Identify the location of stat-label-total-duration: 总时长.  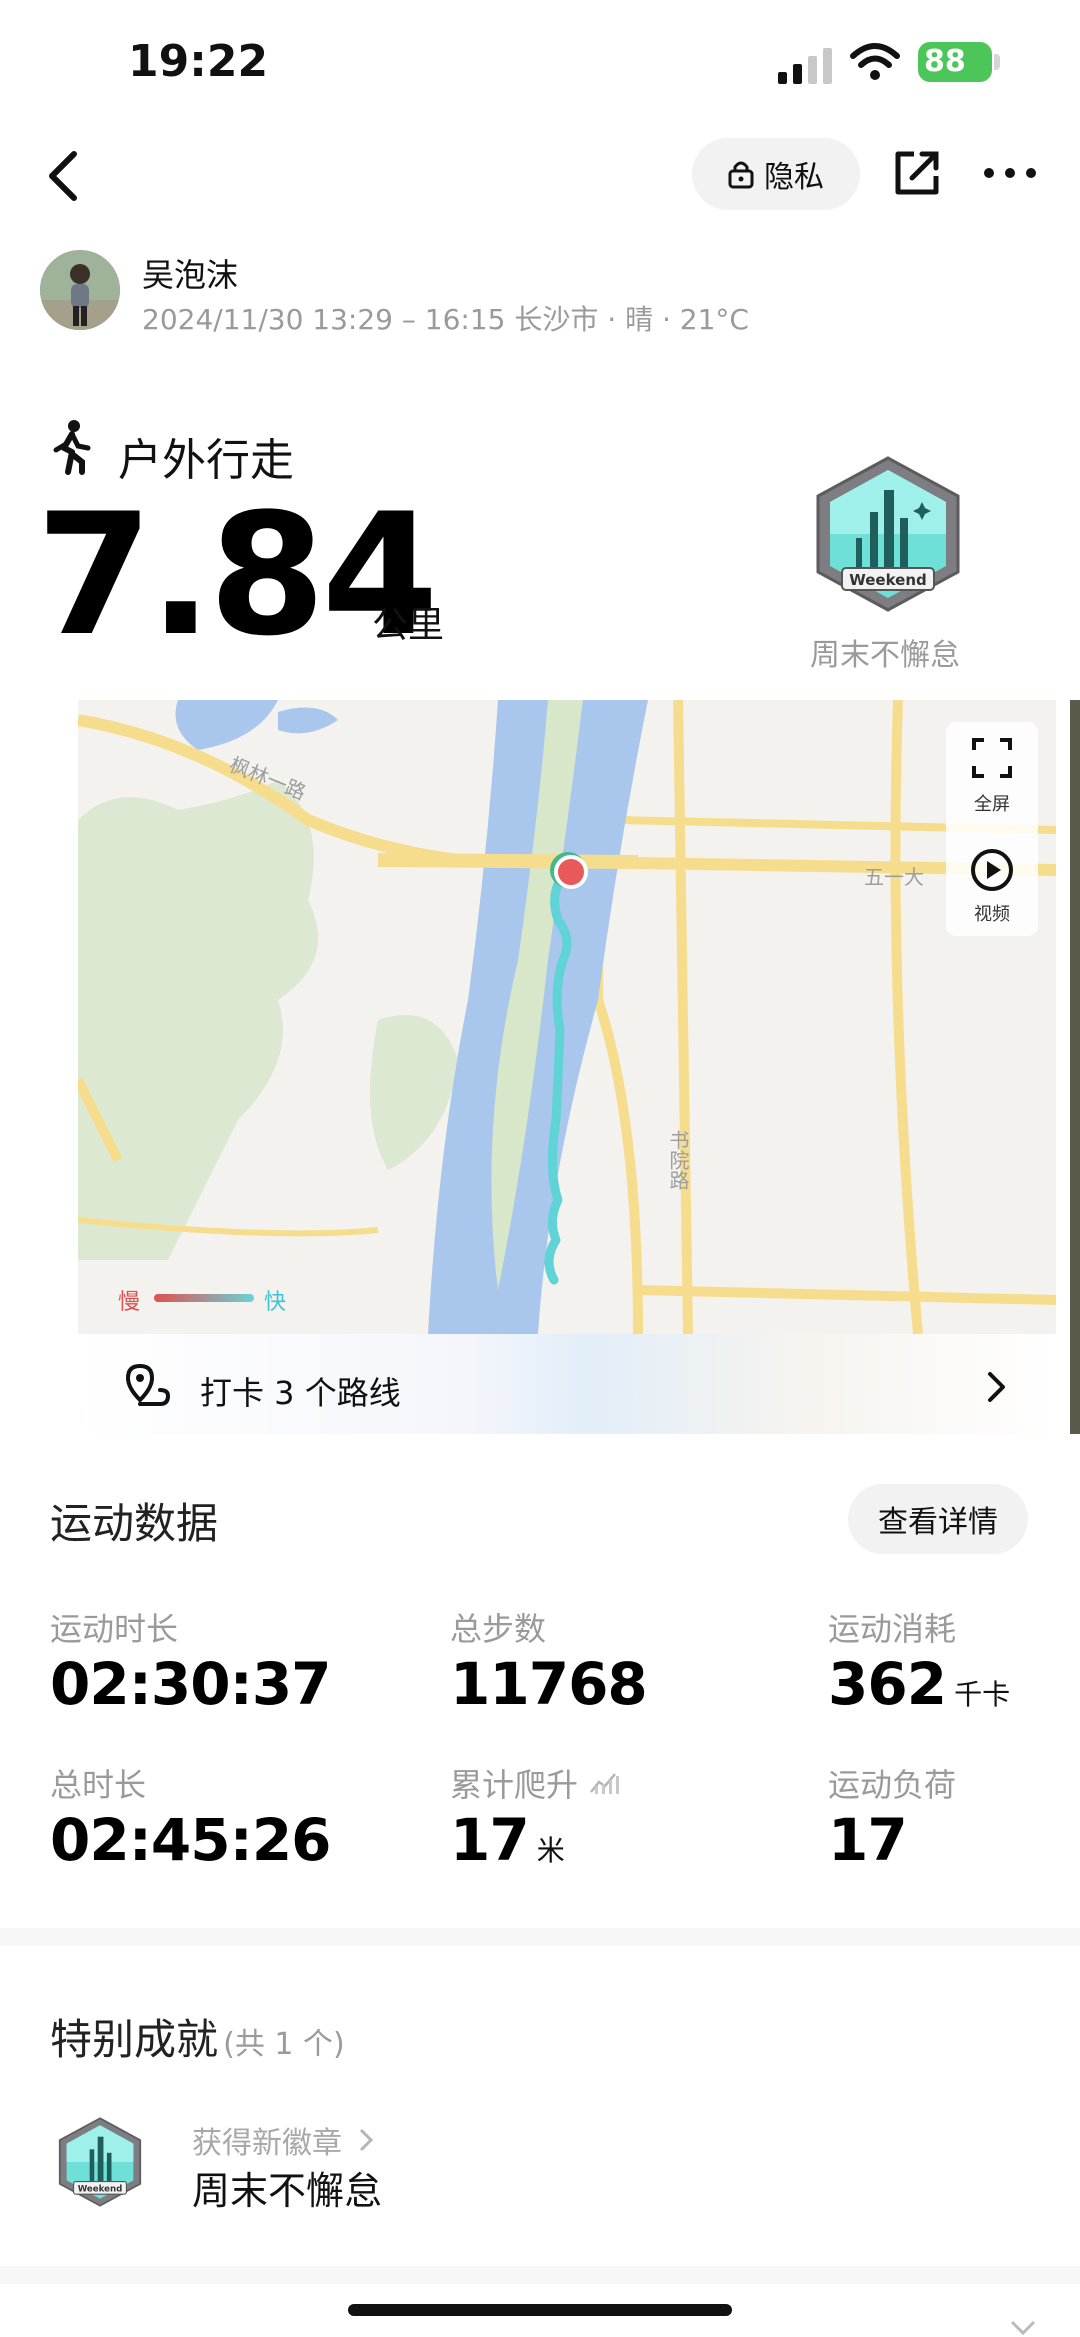
(98, 1785).